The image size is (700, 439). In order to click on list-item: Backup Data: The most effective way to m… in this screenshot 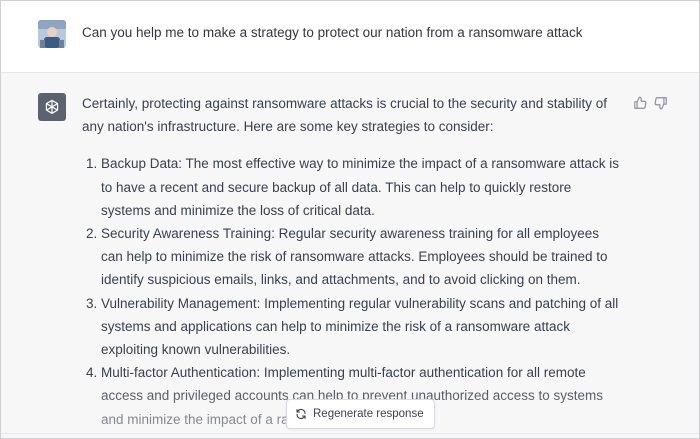, I will do `click(361, 187)`.